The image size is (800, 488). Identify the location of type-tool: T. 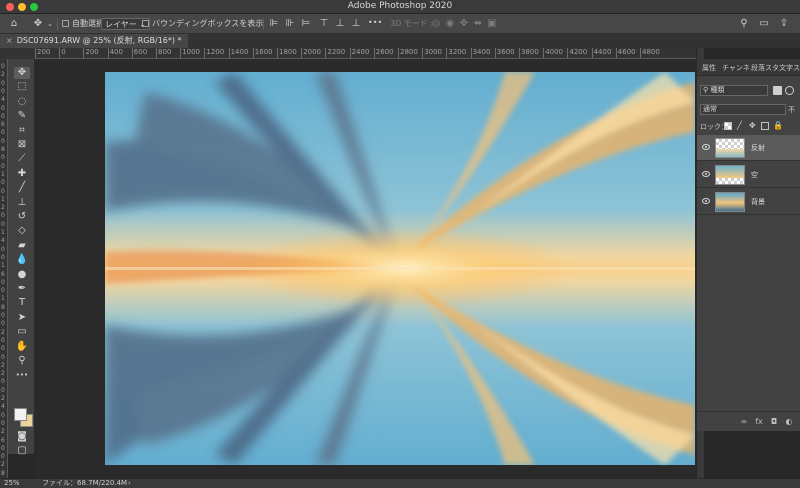
(22, 303).